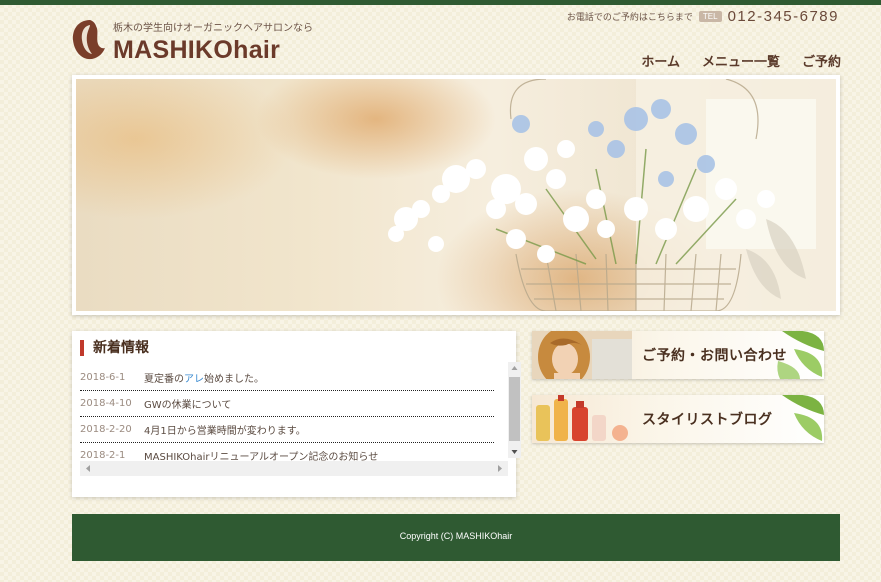 Image resolution: width=881 pixels, height=582 pixels. I want to click on nav-home: ホーム, so click(660, 60).